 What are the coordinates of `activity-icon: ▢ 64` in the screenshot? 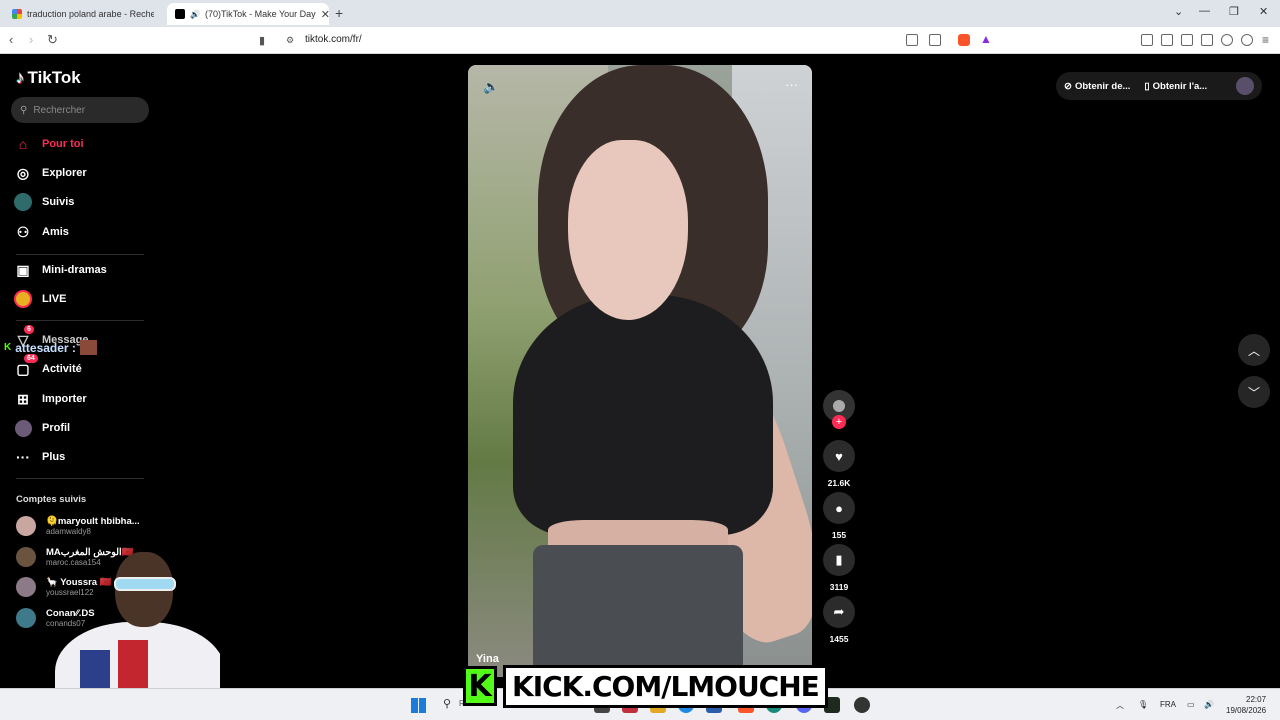 It's located at (26, 366).